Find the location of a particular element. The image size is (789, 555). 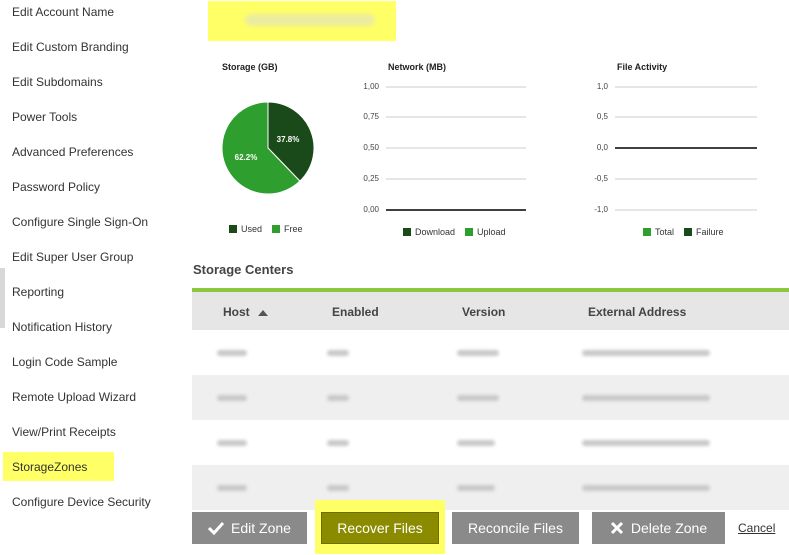

legend-item-upload: Upload is located at coordinates (485, 232).